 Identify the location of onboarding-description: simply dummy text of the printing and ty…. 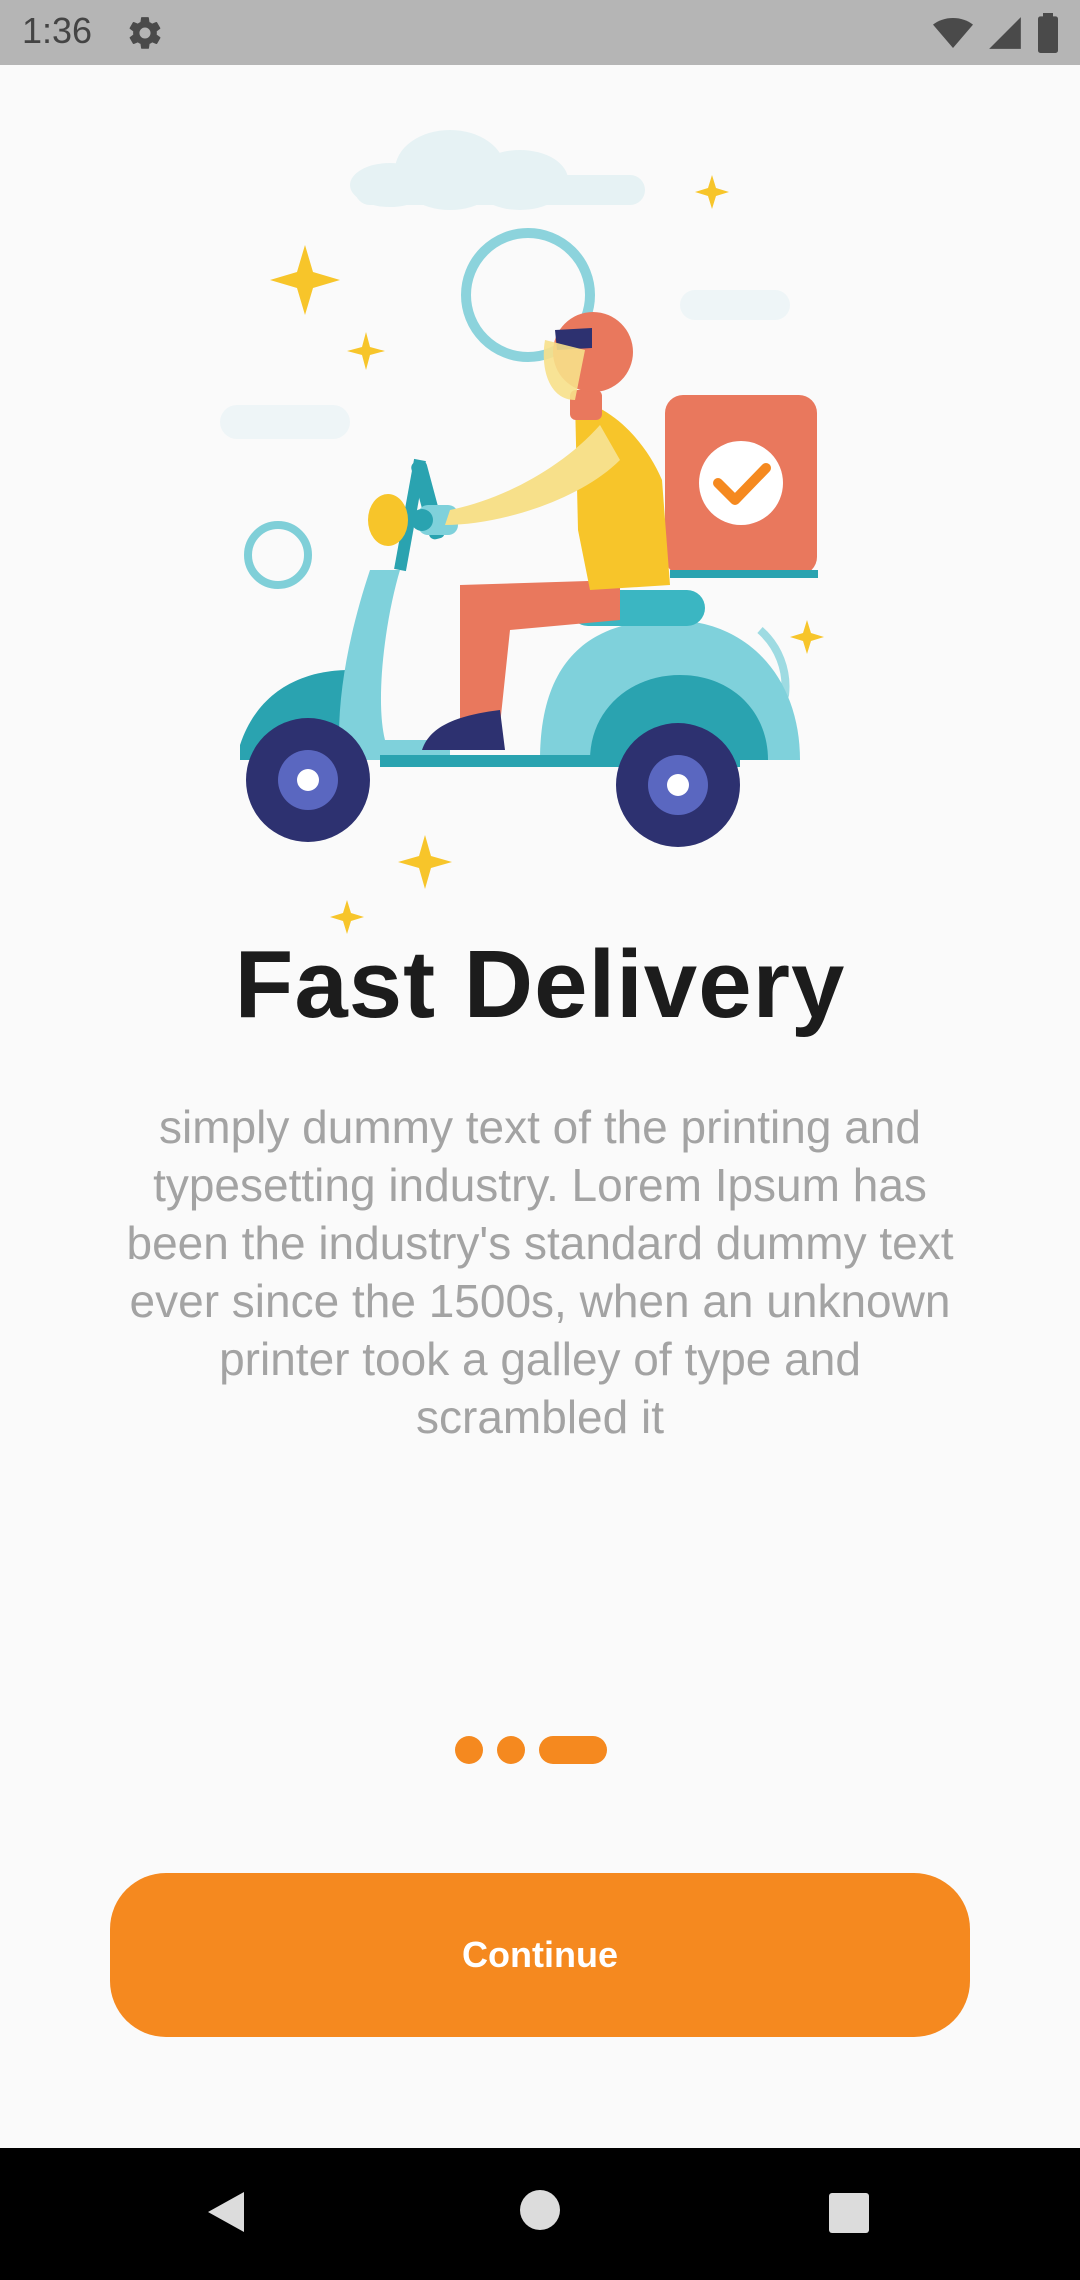
(540, 1272).